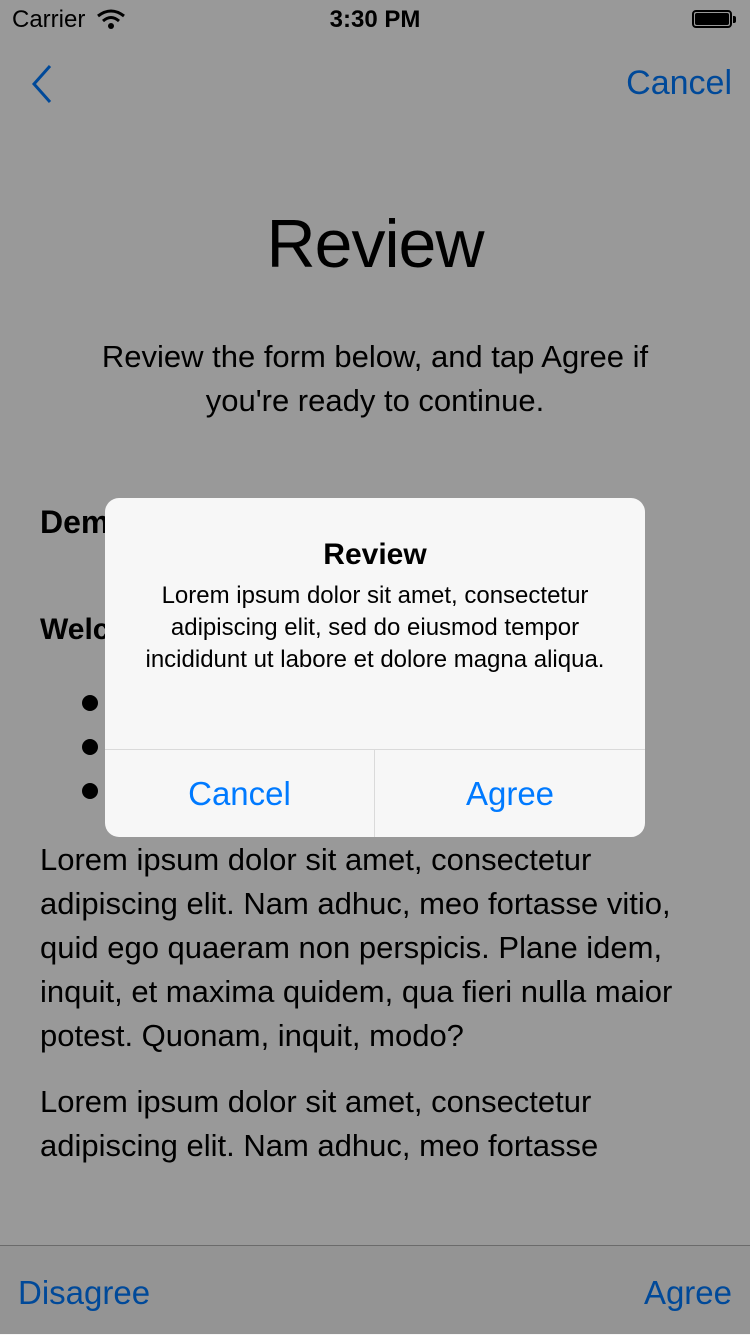 Image resolution: width=750 pixels, height=1335 pixels. Describe the element at coordinates (239, 793) in the screenshot. I see `alert-cancel-button: Cancel` at that location.